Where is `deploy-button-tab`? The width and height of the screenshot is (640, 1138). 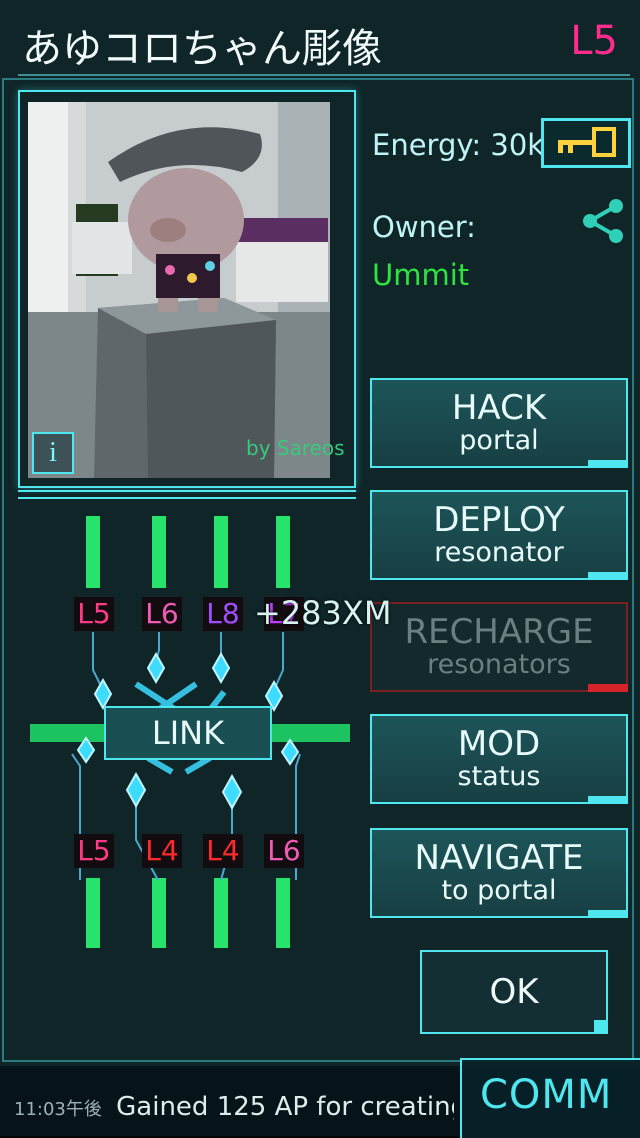 deploy-button-tab is located at coordinates (608, 576).